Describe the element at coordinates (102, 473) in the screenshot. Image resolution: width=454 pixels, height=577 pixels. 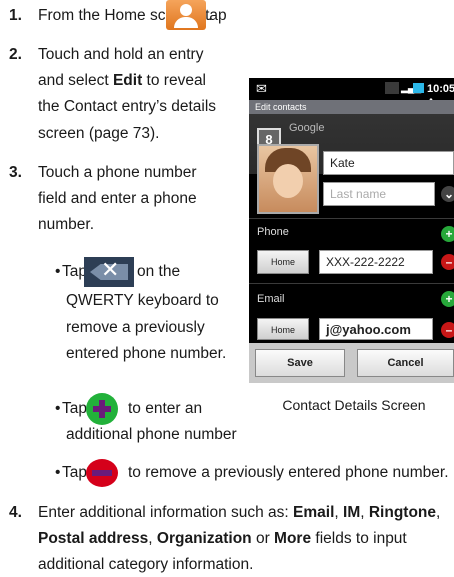
I see `remove-red-minus-icon` at that location.